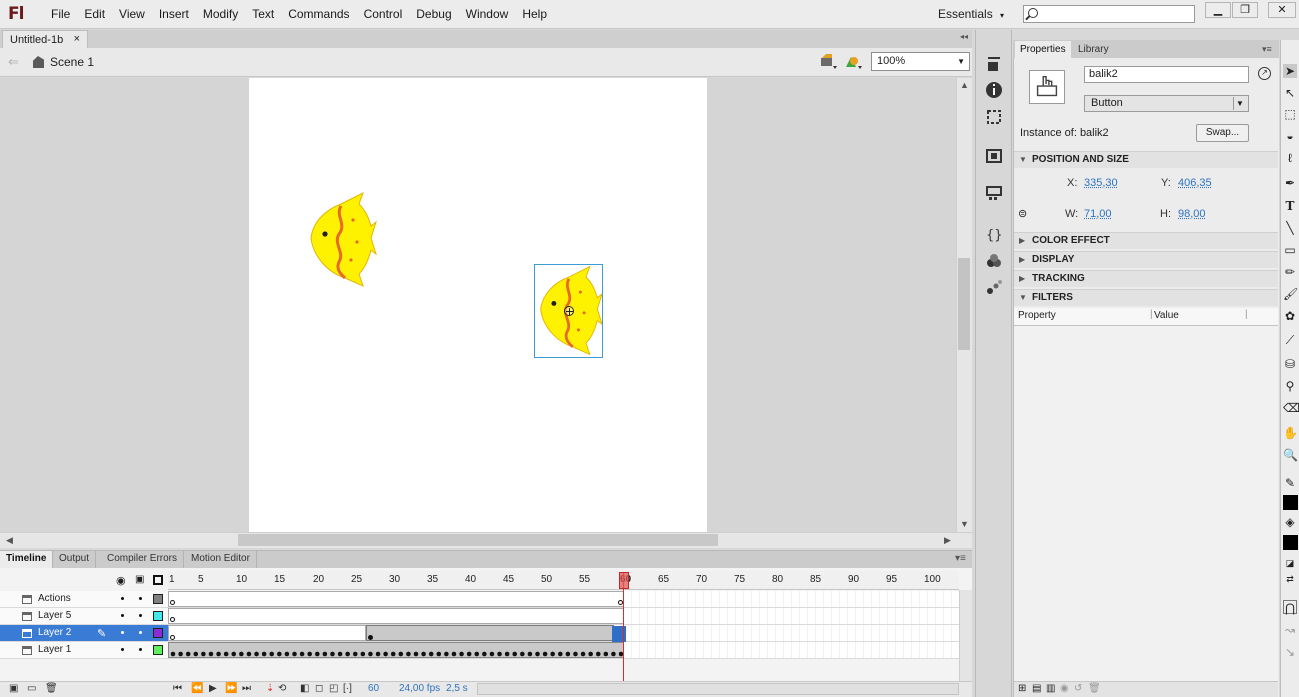  Describe the element at coordinates (964, 85) in the screenshot. I see `scroll-up-icon: ▲` at that location.